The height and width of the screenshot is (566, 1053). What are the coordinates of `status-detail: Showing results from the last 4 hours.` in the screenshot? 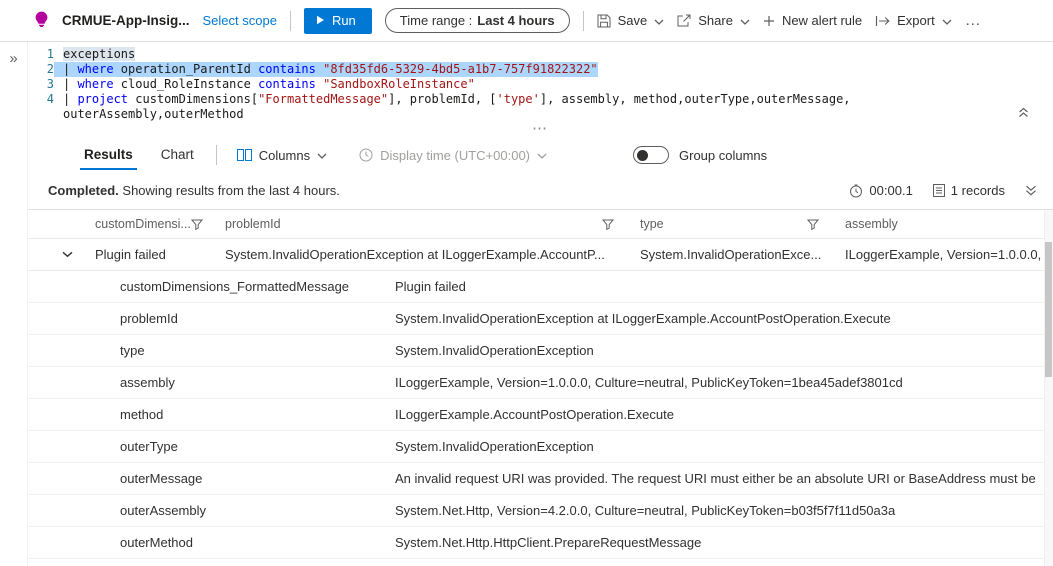 It's located at (229, 190).